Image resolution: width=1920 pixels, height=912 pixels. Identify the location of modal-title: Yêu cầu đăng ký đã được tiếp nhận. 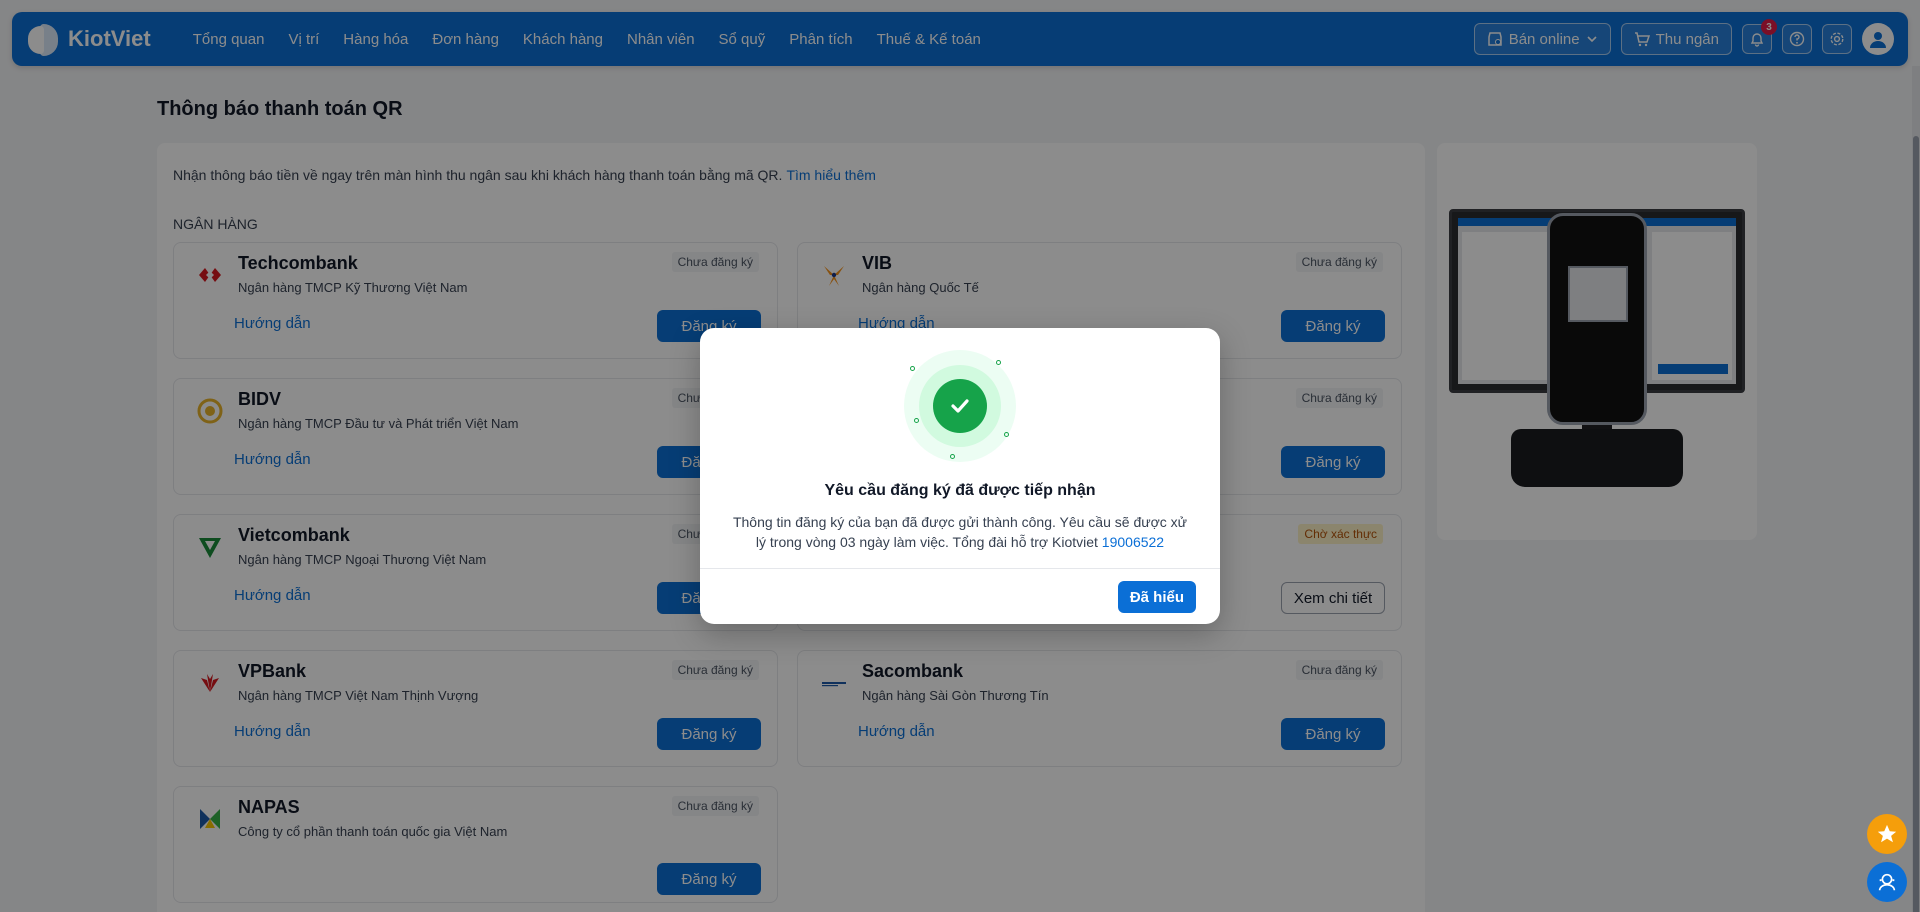
(960, 490).